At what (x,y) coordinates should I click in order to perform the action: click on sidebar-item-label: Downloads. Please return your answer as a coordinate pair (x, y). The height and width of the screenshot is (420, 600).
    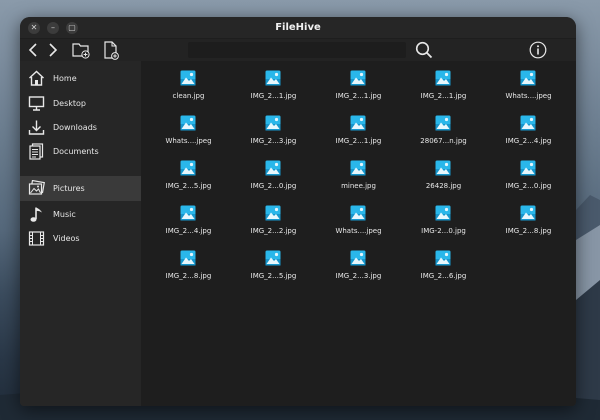
    Looking at the image, I should click on (75, 127).